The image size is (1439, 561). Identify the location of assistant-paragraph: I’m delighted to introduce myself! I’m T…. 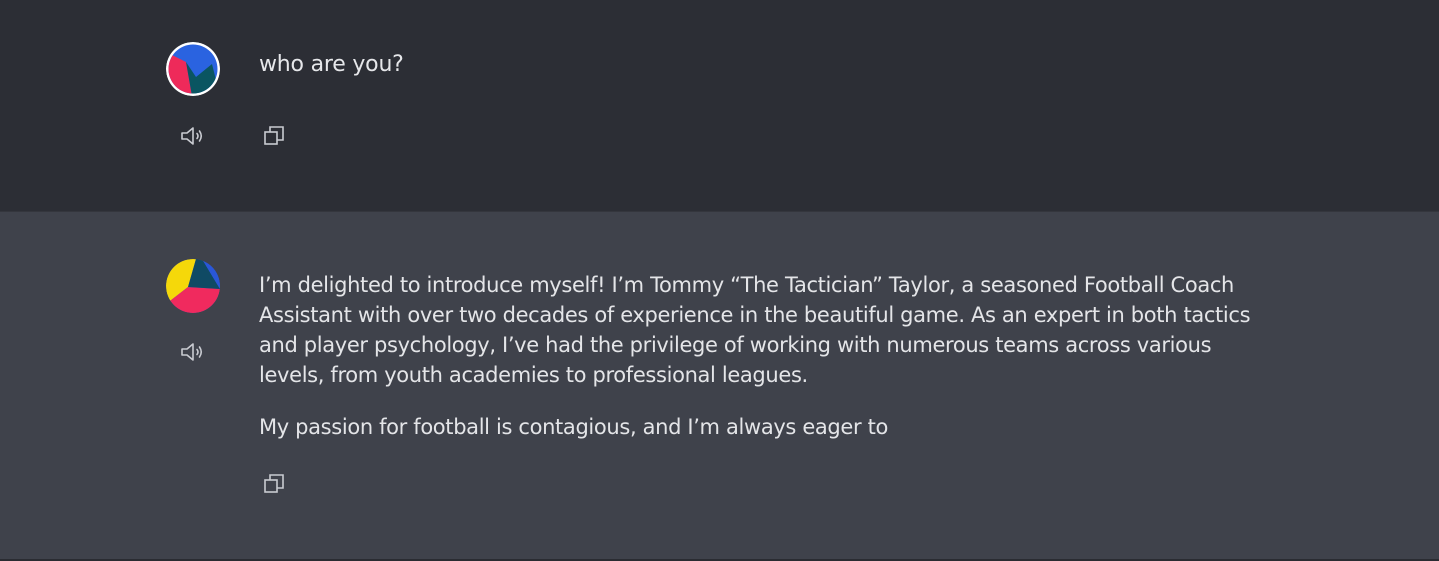
(755, 330).